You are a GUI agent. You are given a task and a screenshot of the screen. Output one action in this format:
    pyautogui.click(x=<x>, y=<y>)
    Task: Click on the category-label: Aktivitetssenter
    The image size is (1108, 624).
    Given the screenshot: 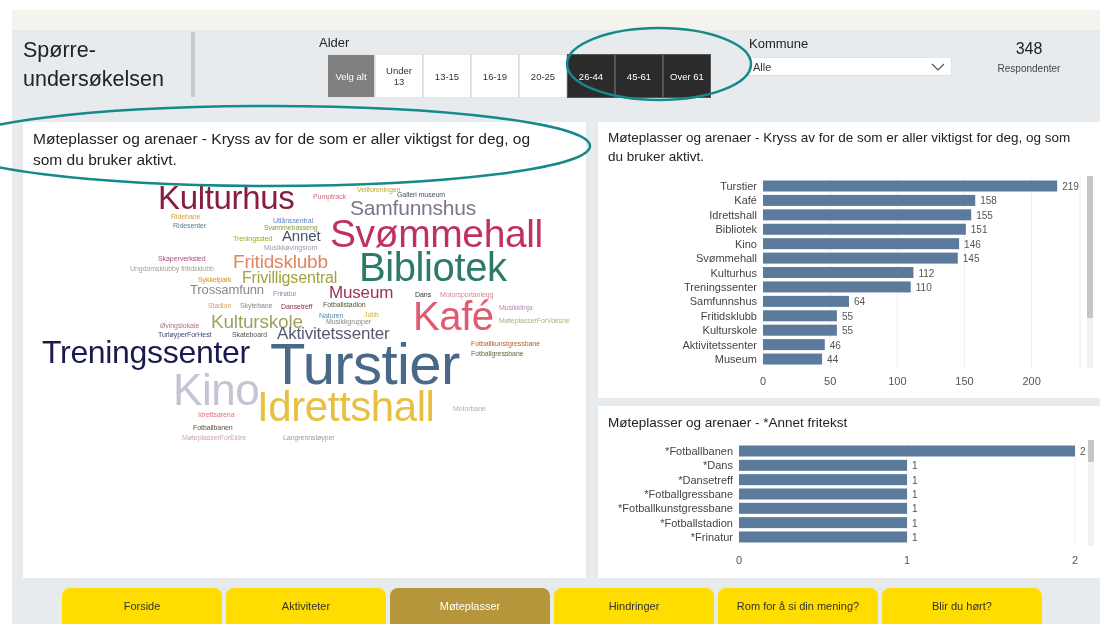 What is the action you would take?
    pyautogui.click(x=719, y=344)
    